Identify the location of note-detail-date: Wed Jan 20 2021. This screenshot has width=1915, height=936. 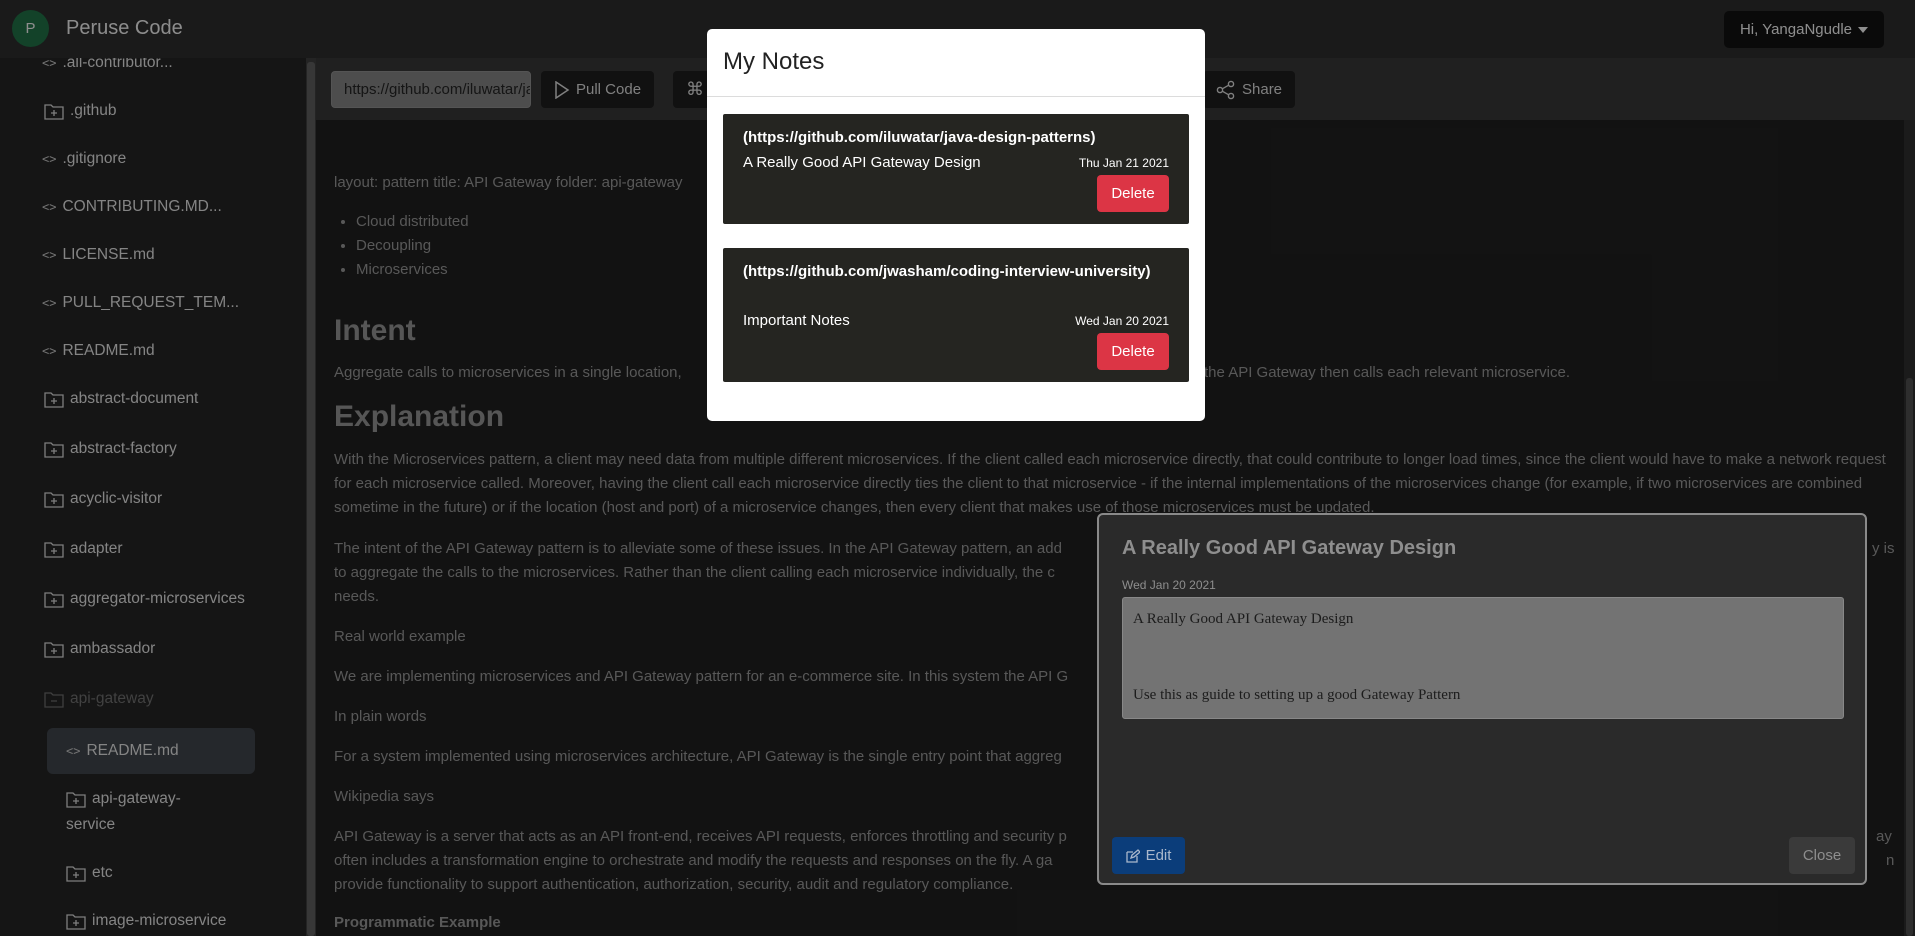
(1169, 585).